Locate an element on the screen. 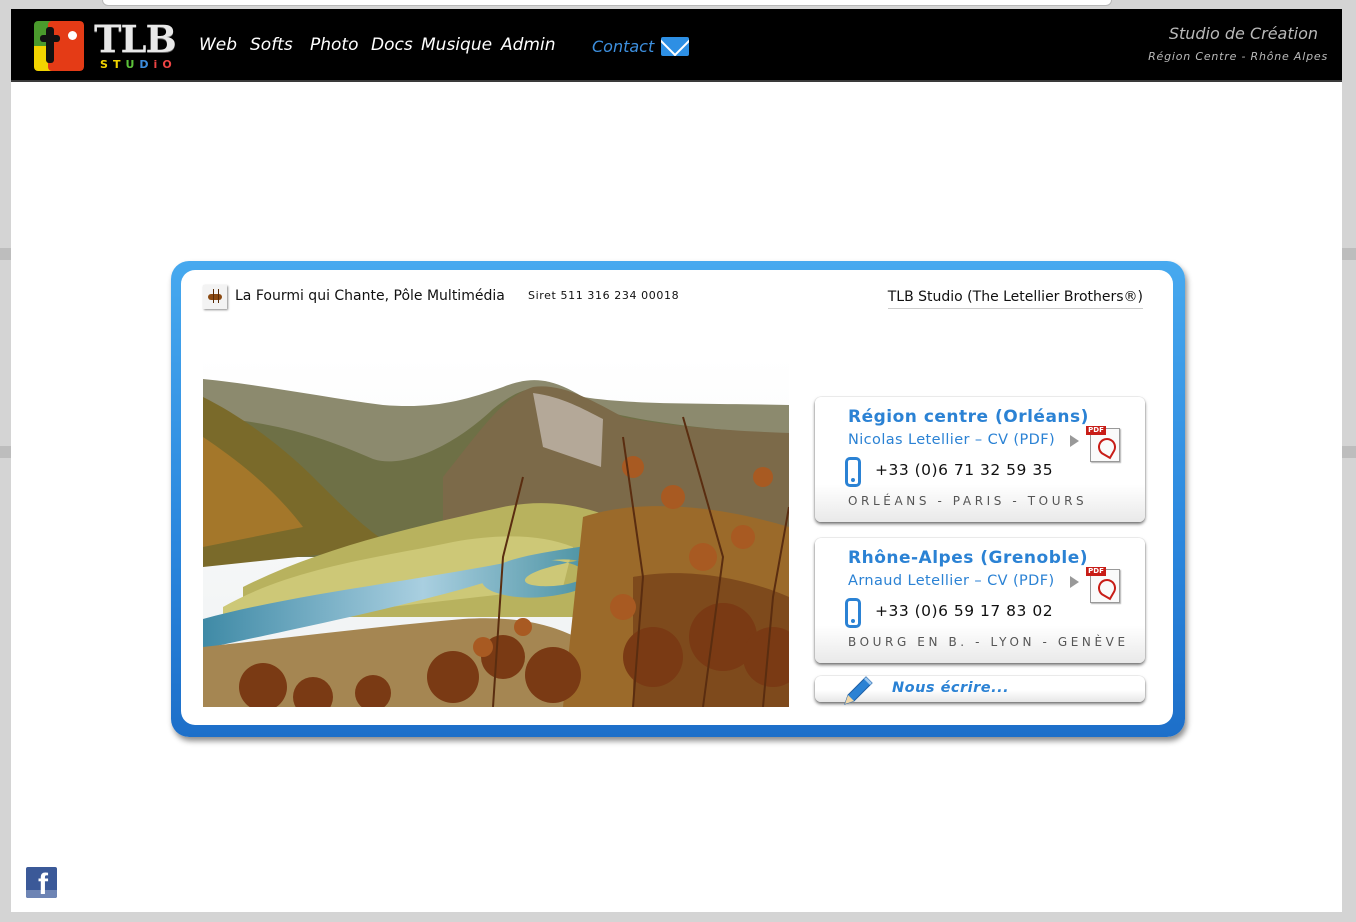 This screenshot has height=922, width=1356. cv-link: Nicolas Letellier – CV (PDF) is located at coordinates (951, 440).